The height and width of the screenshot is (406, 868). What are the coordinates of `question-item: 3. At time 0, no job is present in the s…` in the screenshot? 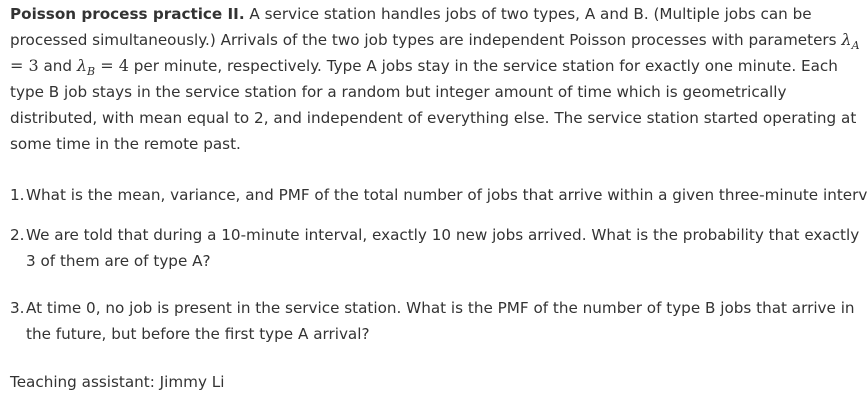 It's located at (438, 321).